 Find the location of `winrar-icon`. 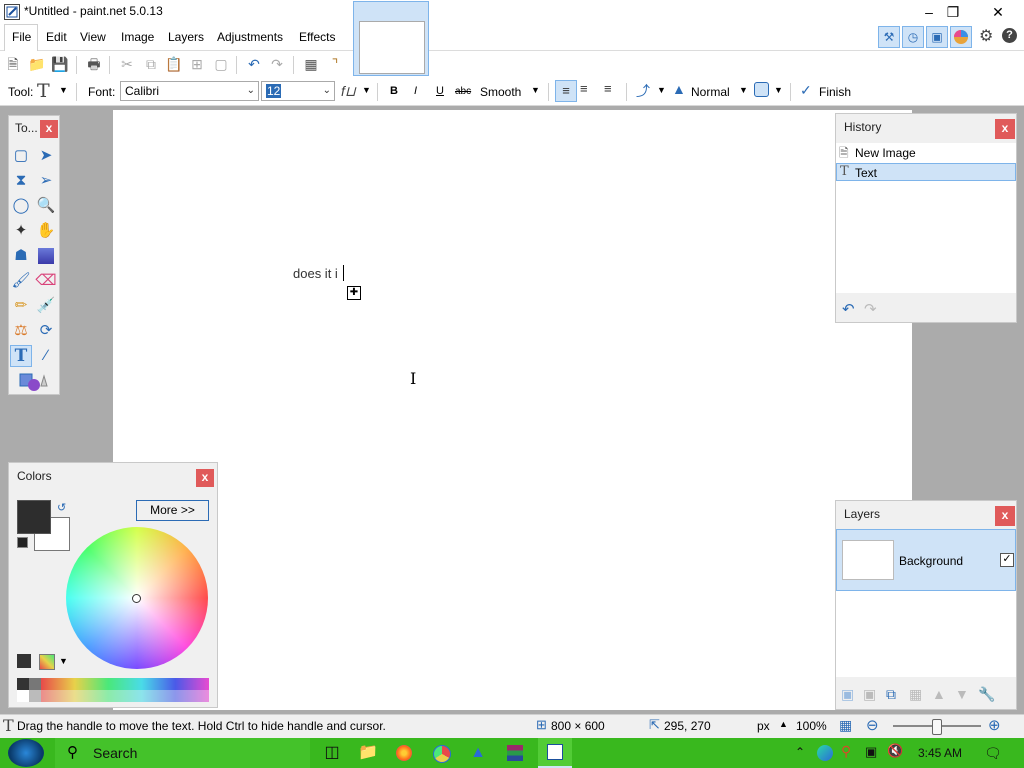

winrar-icon is located at coordinates (516, 753).